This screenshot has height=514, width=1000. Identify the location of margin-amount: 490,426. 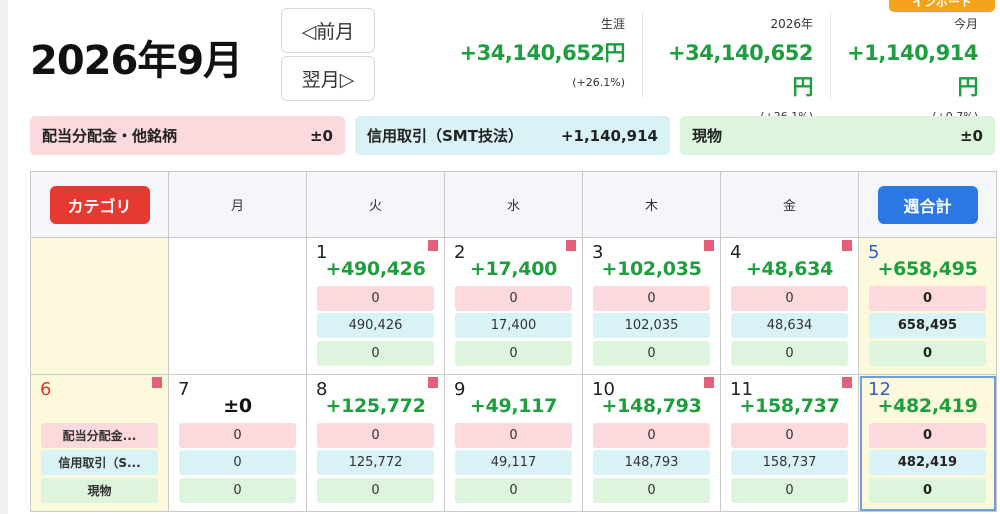
(375, 325).